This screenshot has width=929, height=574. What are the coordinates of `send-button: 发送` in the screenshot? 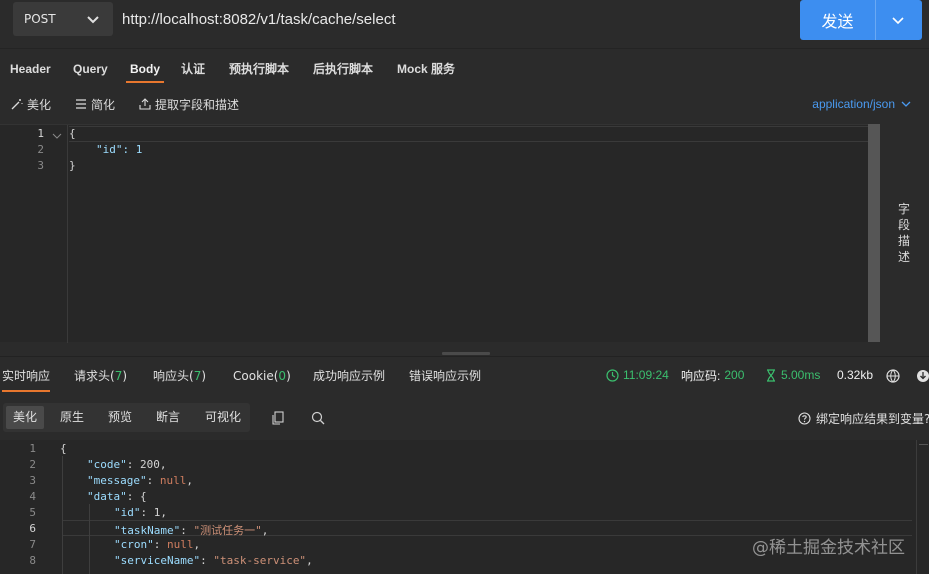 It's located at (861, 20).